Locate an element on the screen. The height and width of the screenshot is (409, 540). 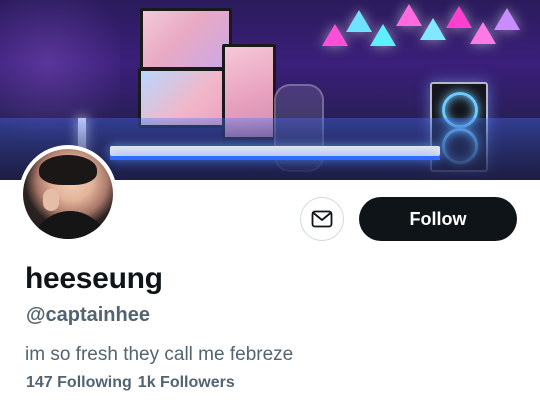
profile-stats: 147 Following 1k Followers is located at coordinates (130, 383).